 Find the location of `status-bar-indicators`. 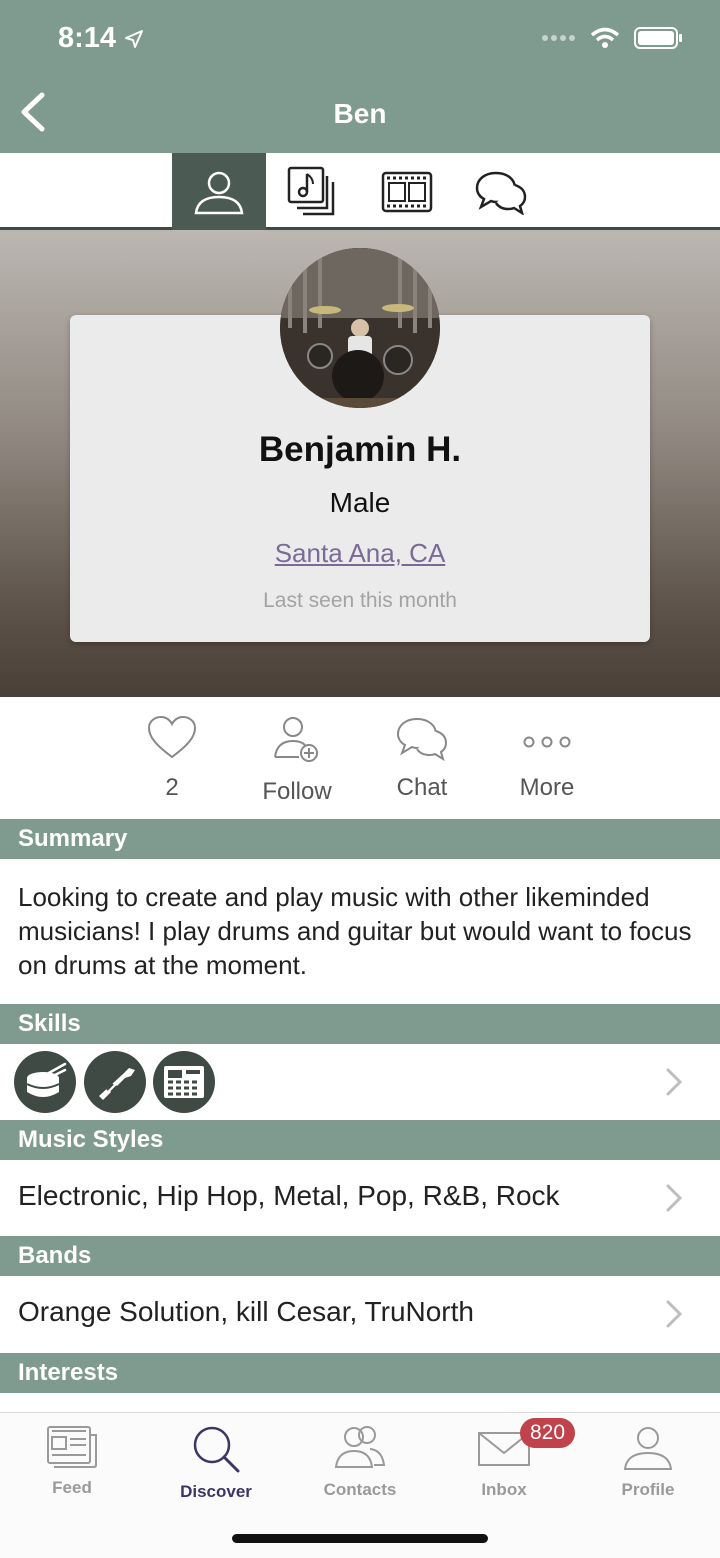

status-bar-indicators is located at coordinates (613, 38).